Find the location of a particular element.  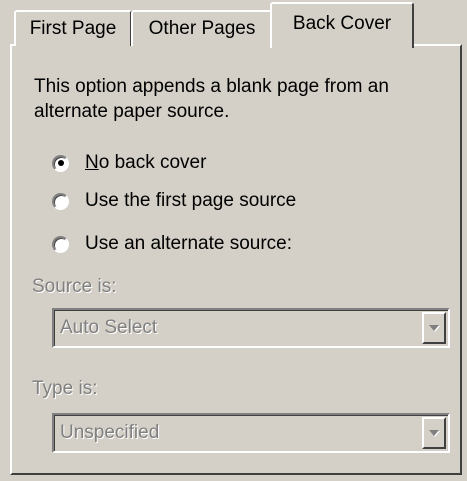

radio-button-checked is located at coordinates (60, 163).